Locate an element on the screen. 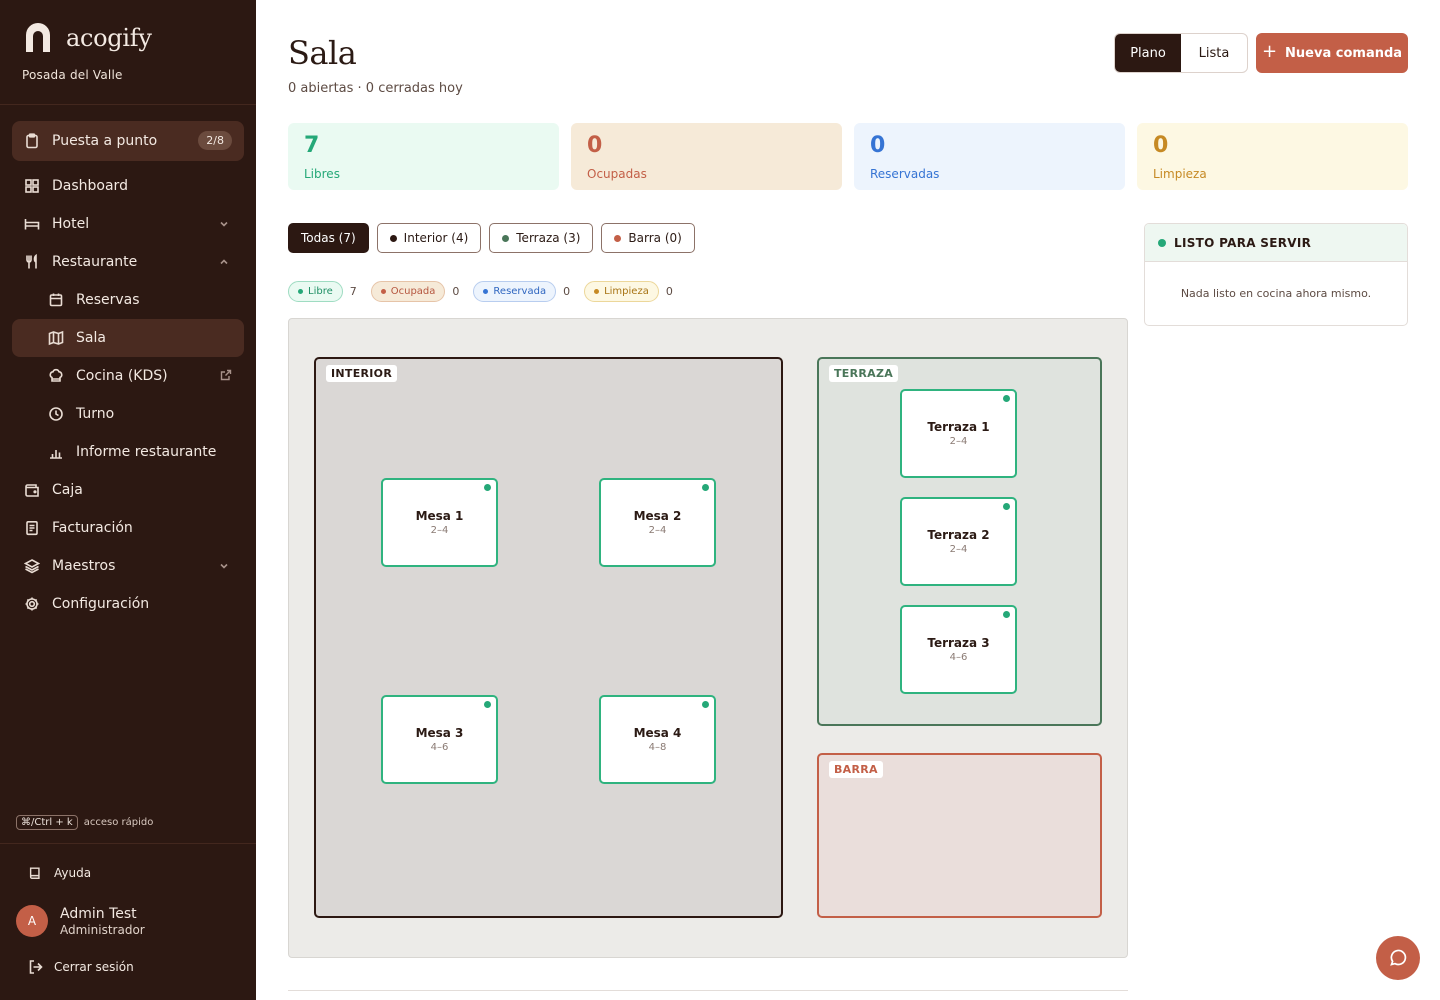 Image resolution: width=1440 pixels, height=1000 pixels. view-plan-button: Plano is located at coordinates (1148, 53).